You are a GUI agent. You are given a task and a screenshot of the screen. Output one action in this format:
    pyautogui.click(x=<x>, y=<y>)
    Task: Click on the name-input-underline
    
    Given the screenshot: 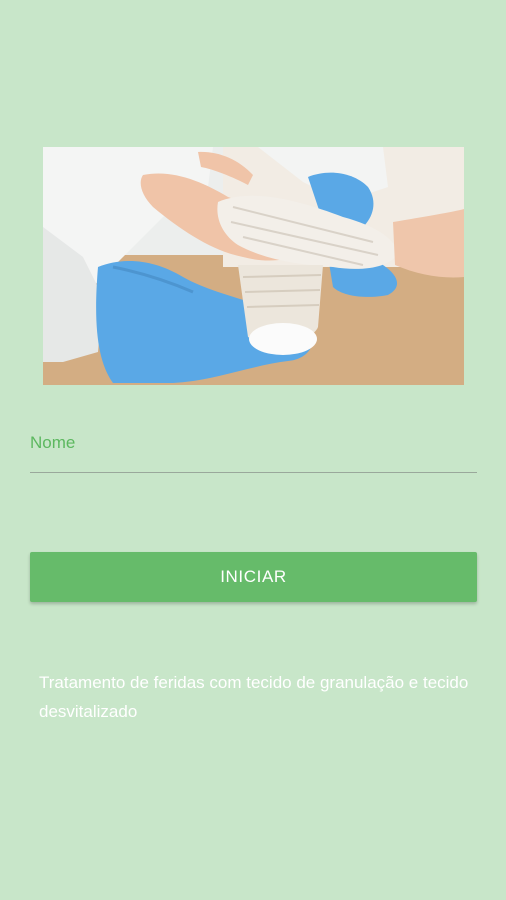 What is the action you would take?
    pyautogui.click(x=253, y=472)
    